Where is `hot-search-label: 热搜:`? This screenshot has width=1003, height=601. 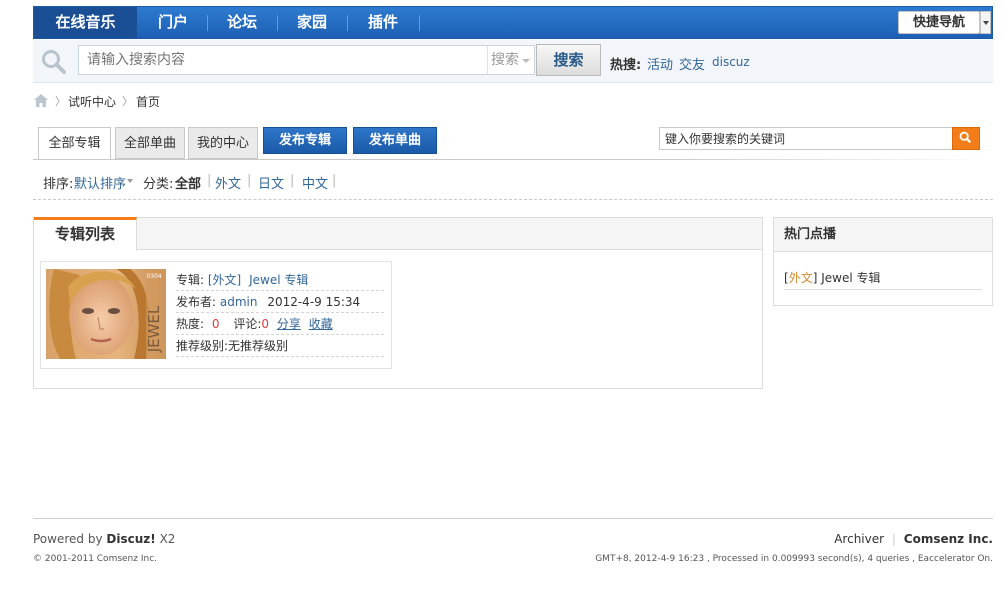
hot-search-label: 热搜: is located at coordinates (626, 65).